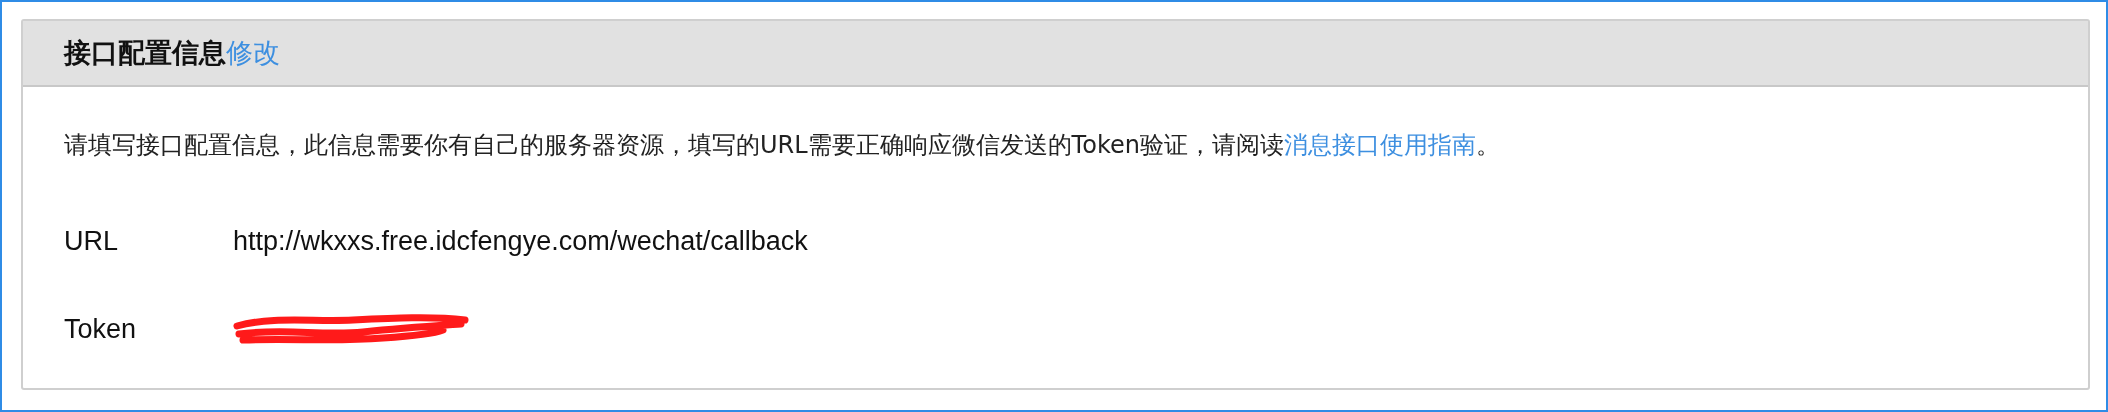 The image size is (2108, 412). What do you see at coordinates (253, 53) in the screenshot?
I see `edit-link: 修改` at bounding box center [253, 53].